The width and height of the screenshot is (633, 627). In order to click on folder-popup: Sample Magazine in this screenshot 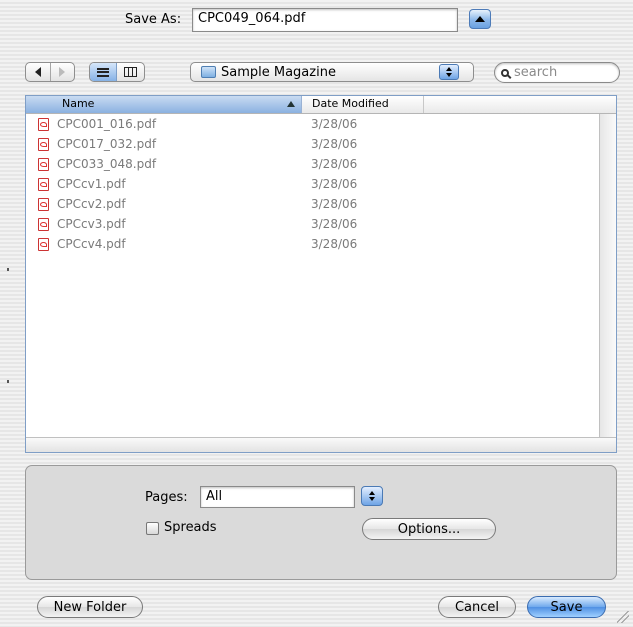, I will do `click(332, 72)`.